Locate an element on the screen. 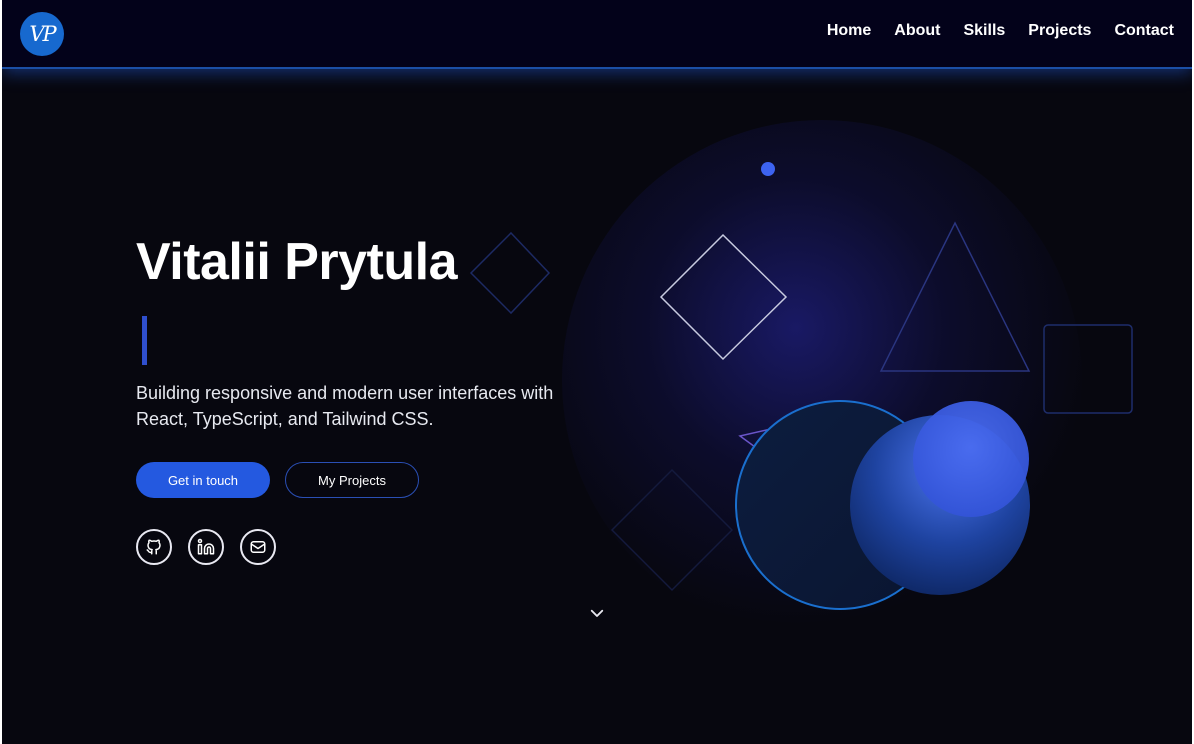 Image resolution: width=1194 pixels, height=744 pixels. github-link is located at coordinates (154, 547).